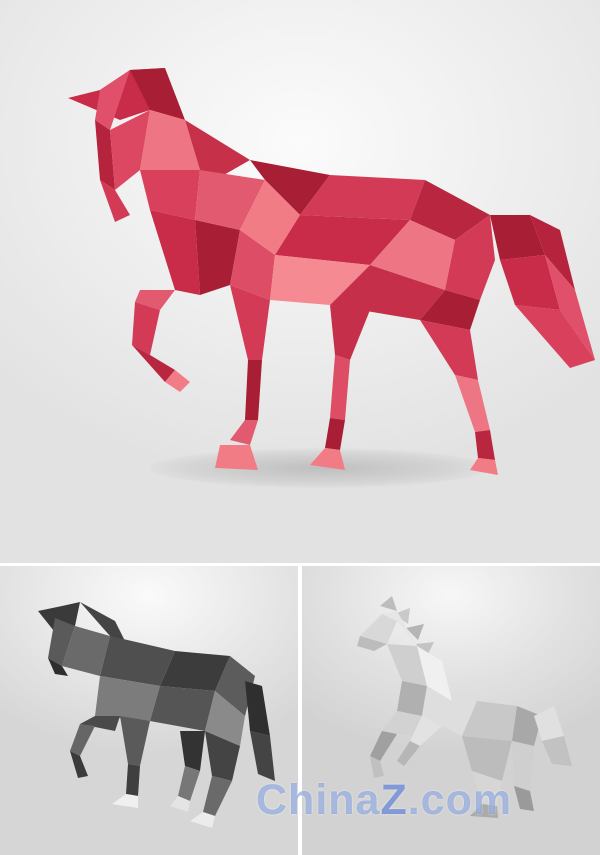 Image resolution: width=600 pixels, height=855 pixels. I want to click on chinaz-watermark: ChinaZ.com, so click(416, 804).